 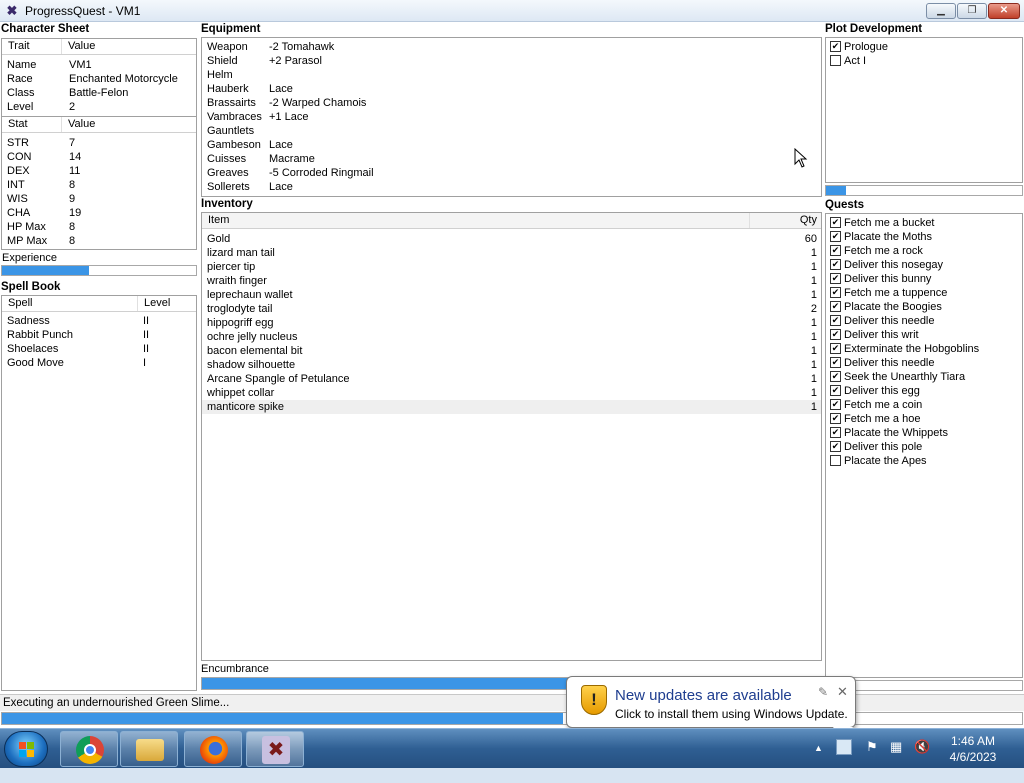 I want to click on equipment-row: Hauberk Lace, so click(x=511, y=89).